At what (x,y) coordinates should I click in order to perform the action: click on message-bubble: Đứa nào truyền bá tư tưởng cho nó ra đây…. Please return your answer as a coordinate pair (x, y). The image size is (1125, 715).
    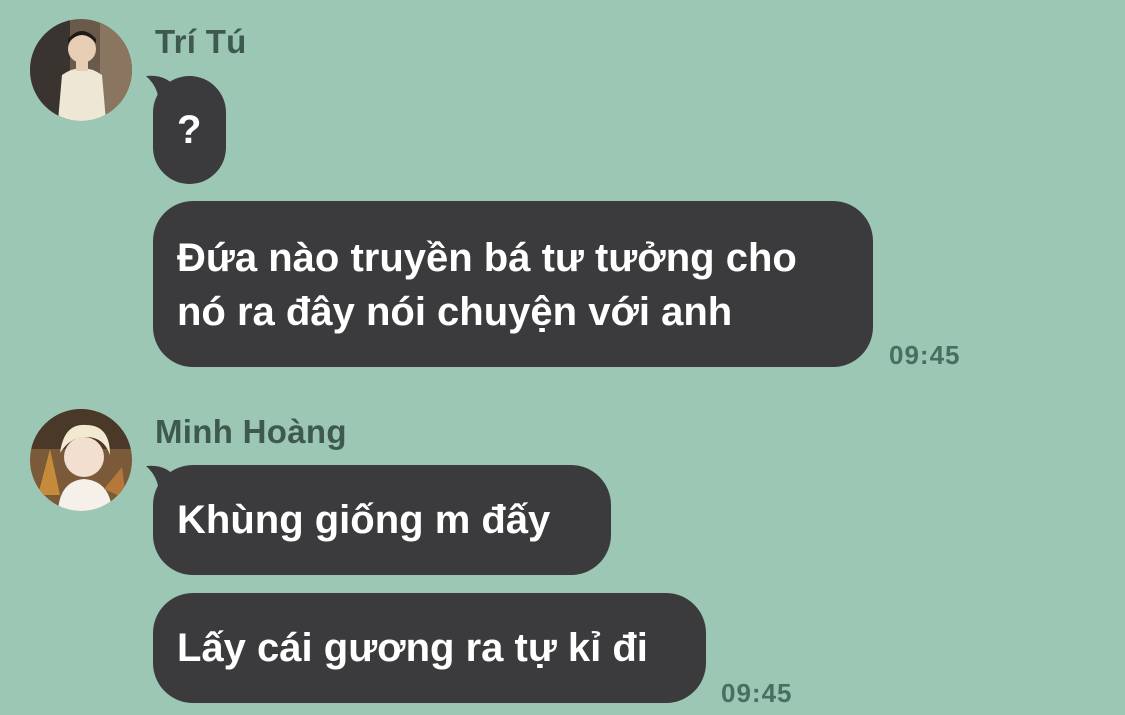
    Looking at the image, I should click on (513, 284).